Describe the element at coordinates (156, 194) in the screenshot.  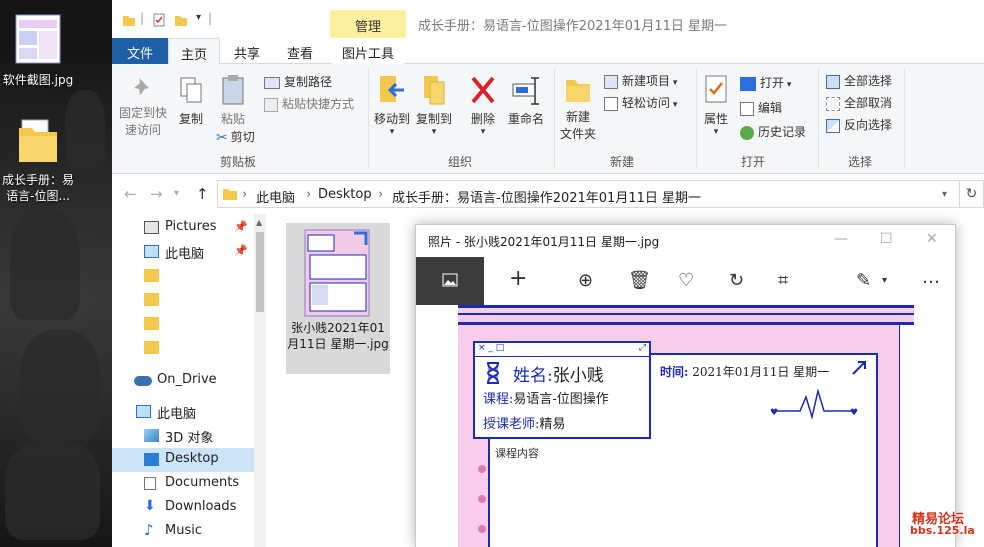
I see `forward-arrow-icon: →` at that location.